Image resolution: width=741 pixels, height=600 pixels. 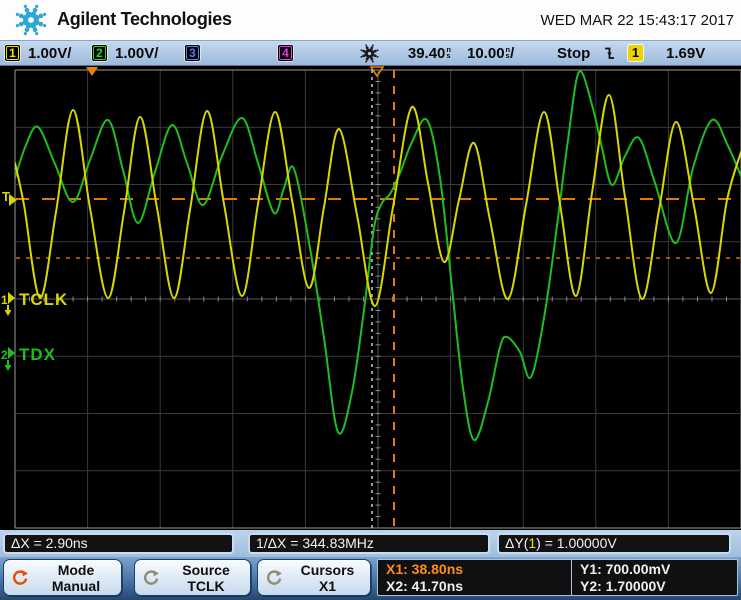 What do you see at coordinates (37, 354) in the screenshot?
I see `label-tdx: TDX` at bounding box center [37, 354].